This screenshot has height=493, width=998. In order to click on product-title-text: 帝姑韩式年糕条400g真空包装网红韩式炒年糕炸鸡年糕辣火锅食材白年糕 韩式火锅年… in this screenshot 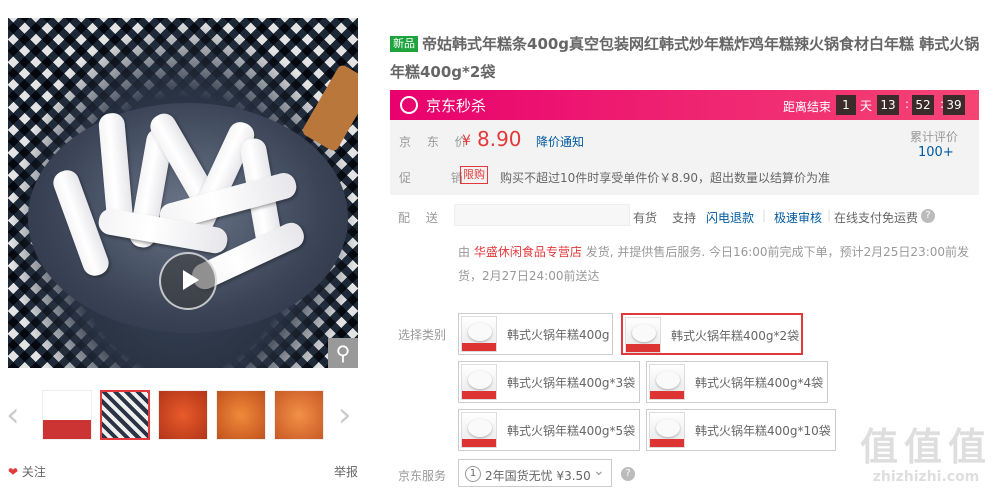, I will do `click(685, 58)`.